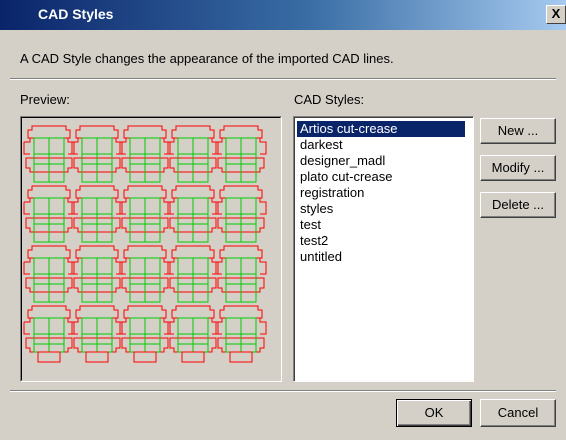 This screenshot has height=440, width=566. Describe the element at coordinates (329, 99) in the screenshot. I see `cad-styles-label: CAD Styles:` at that location.